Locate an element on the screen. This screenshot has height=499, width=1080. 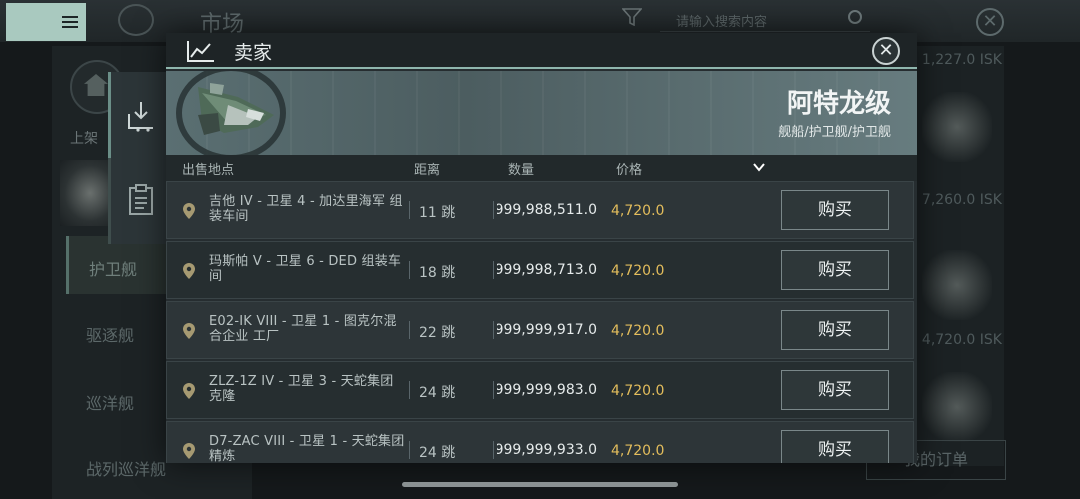
sell-location: D7-ZAC VIII - 卫星 1 - 天蛇集团 精炼 is located at coordinates (307, 448).